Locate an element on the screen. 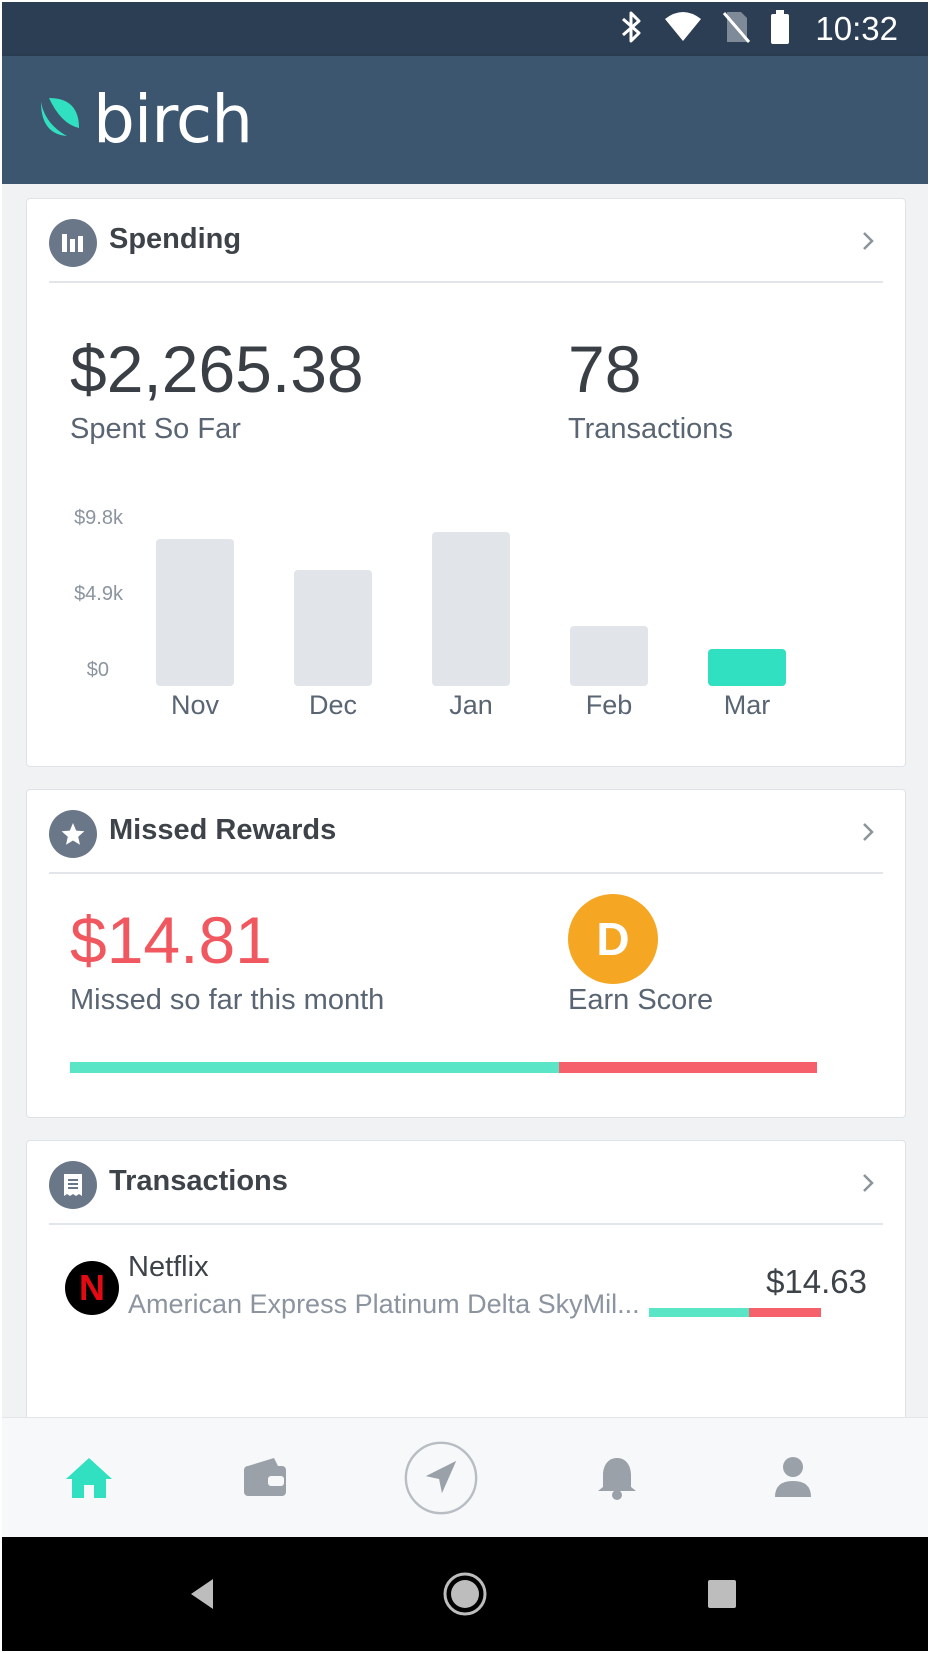 This screenshot has width=930, height=1653. home-icon is located at coordinates (89, 1478).